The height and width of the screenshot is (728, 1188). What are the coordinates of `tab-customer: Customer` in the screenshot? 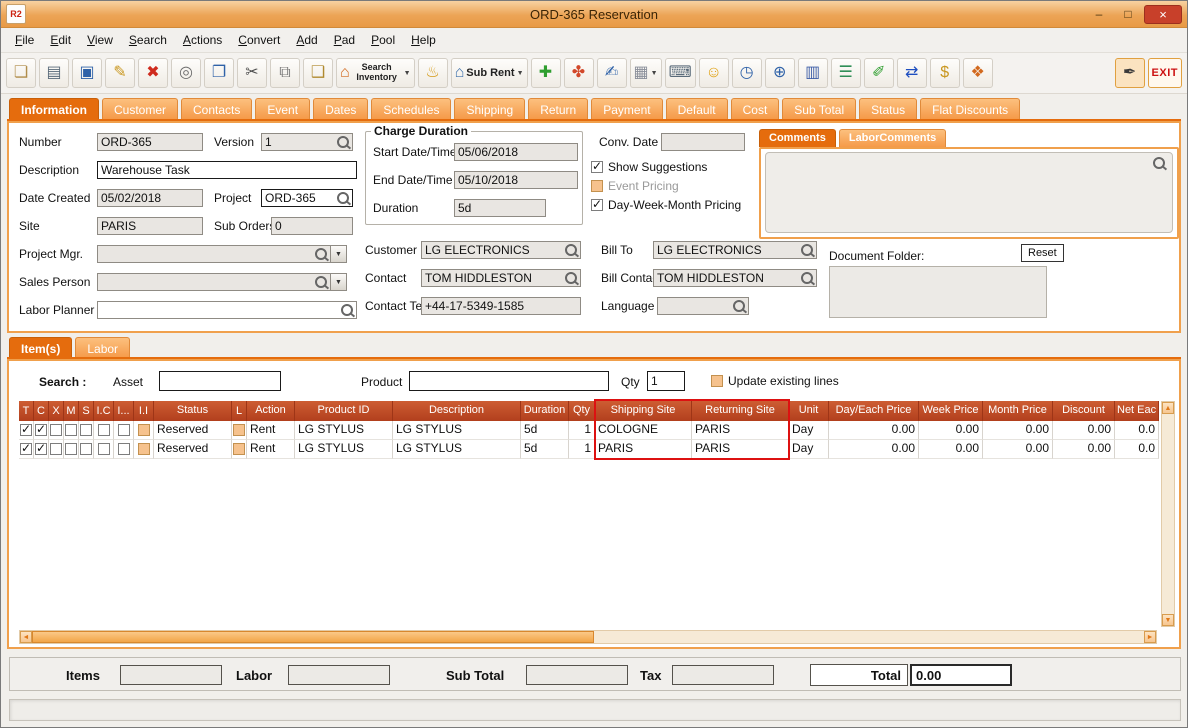 It's located at (140, 108).